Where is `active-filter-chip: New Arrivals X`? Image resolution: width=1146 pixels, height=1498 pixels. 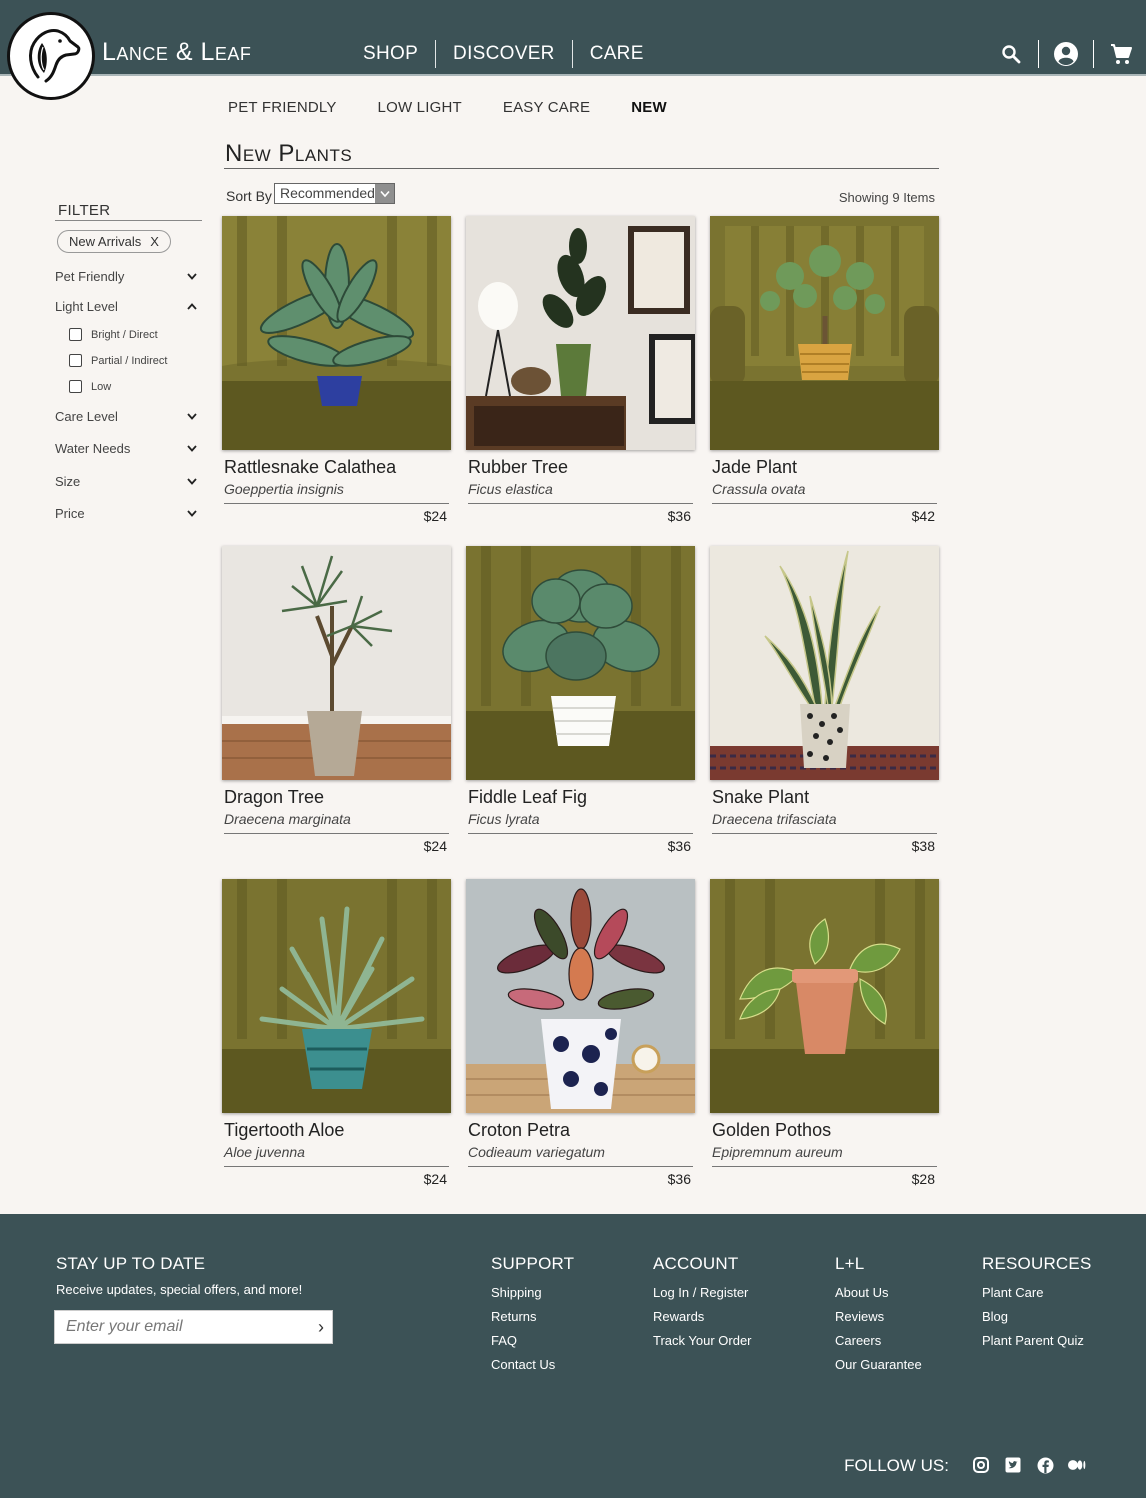 active-filter-chip: New Arrivals X is located at coordinates (114, 241).